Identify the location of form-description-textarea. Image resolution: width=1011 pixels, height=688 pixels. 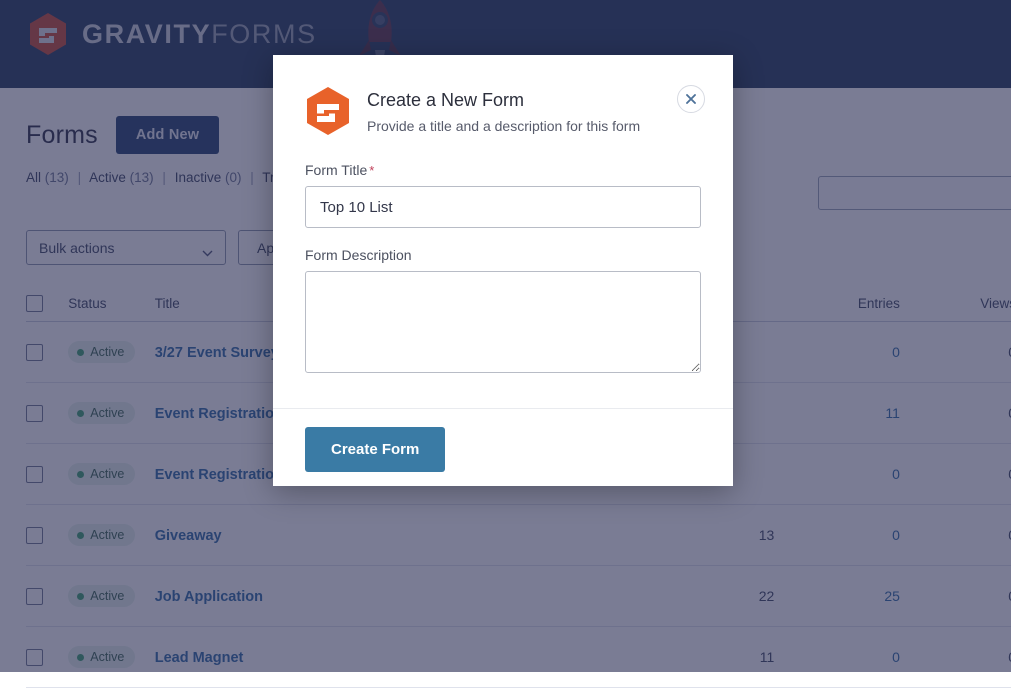
(503, 322).